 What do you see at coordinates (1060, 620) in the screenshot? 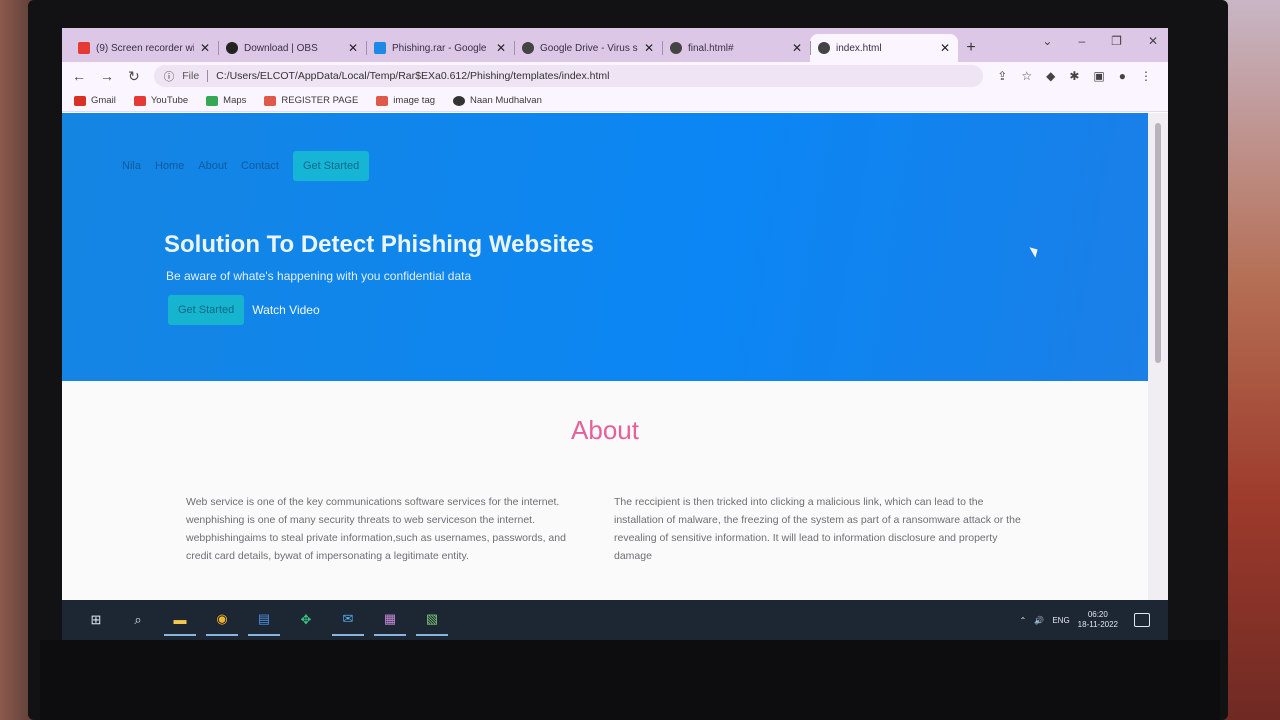
I see `language-indicator: ENG` at bounding box center [1060, 620].